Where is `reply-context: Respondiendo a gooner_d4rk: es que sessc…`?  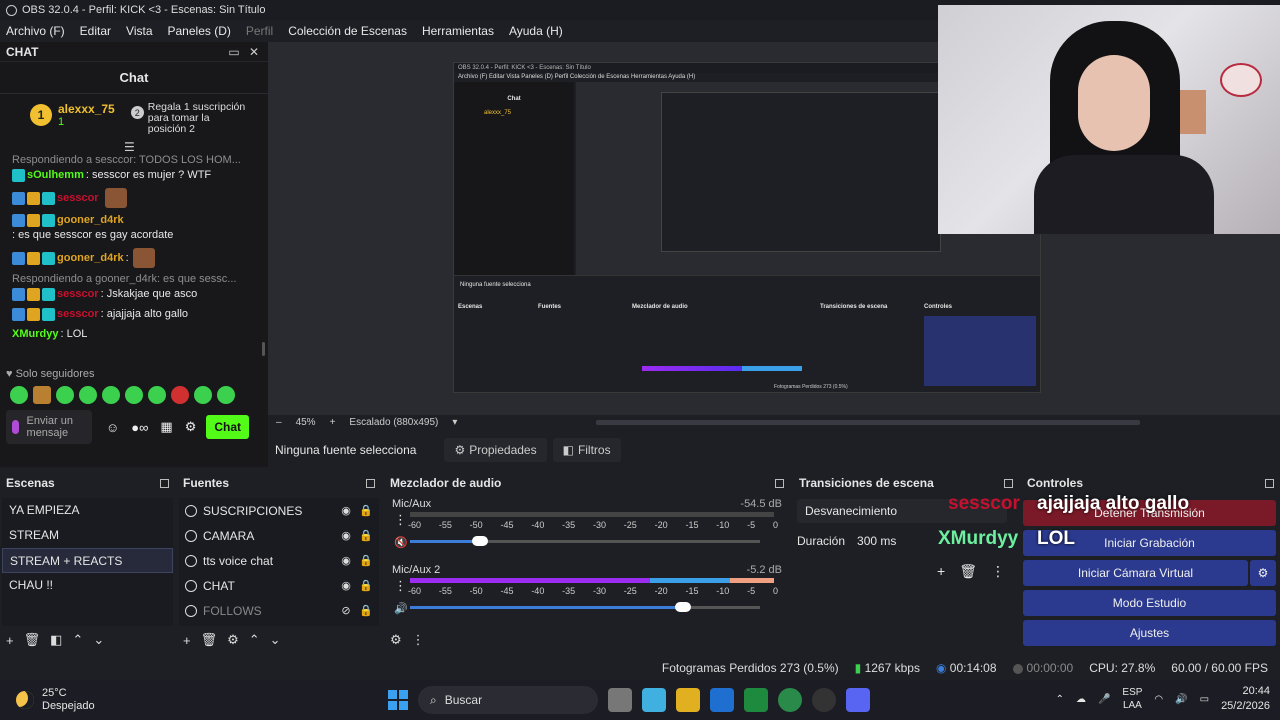 reply-context: Respondiendo a gooner_d4rk: es que sessc… is located at coordinates (134, 279).